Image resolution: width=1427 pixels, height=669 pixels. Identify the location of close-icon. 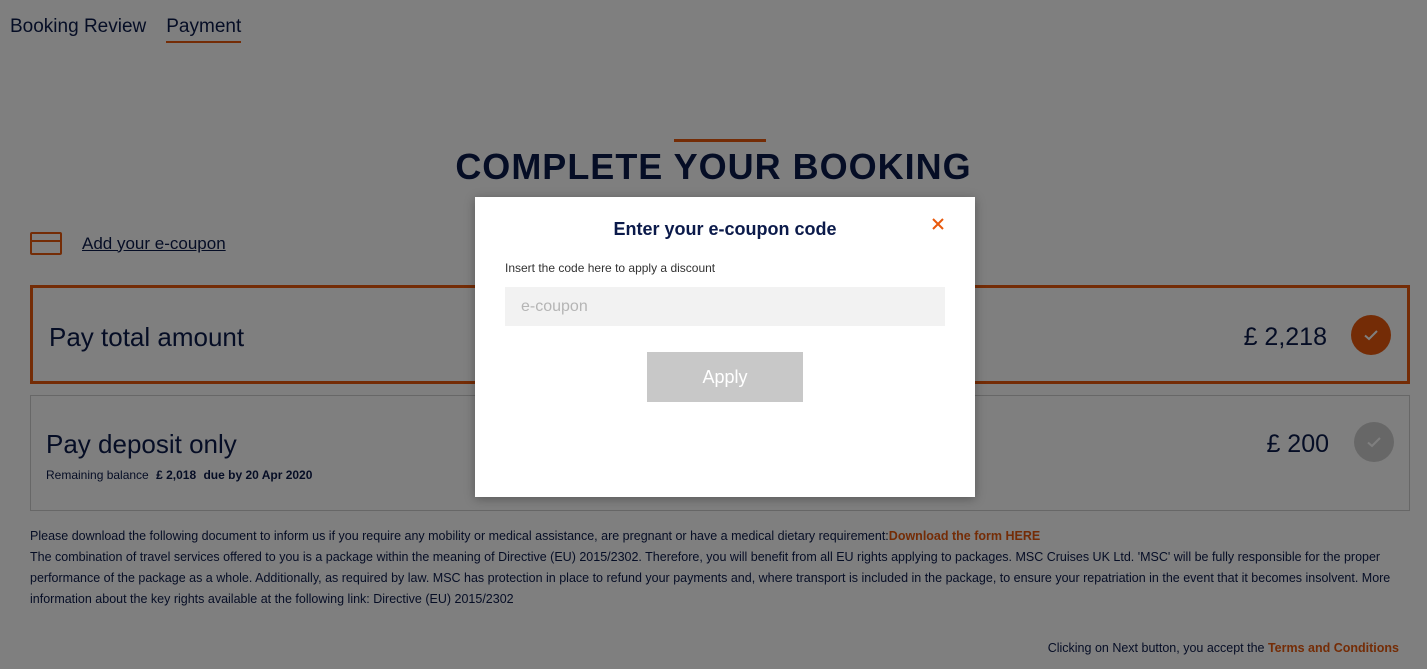
(938, 224).